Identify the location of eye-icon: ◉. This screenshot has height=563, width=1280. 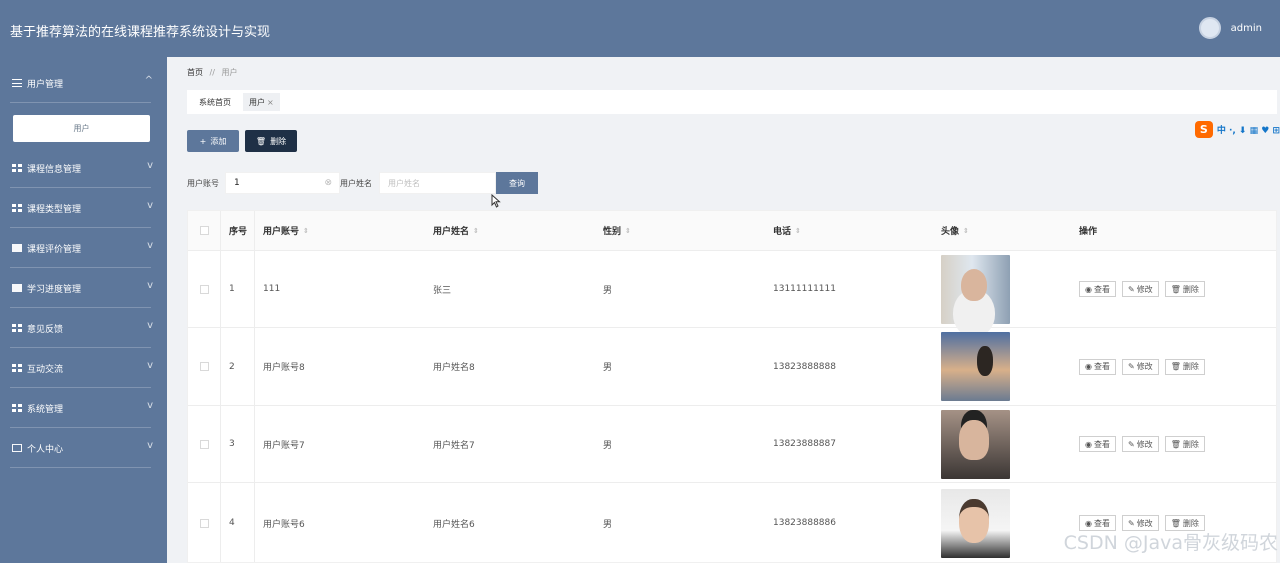
(1088, 523).